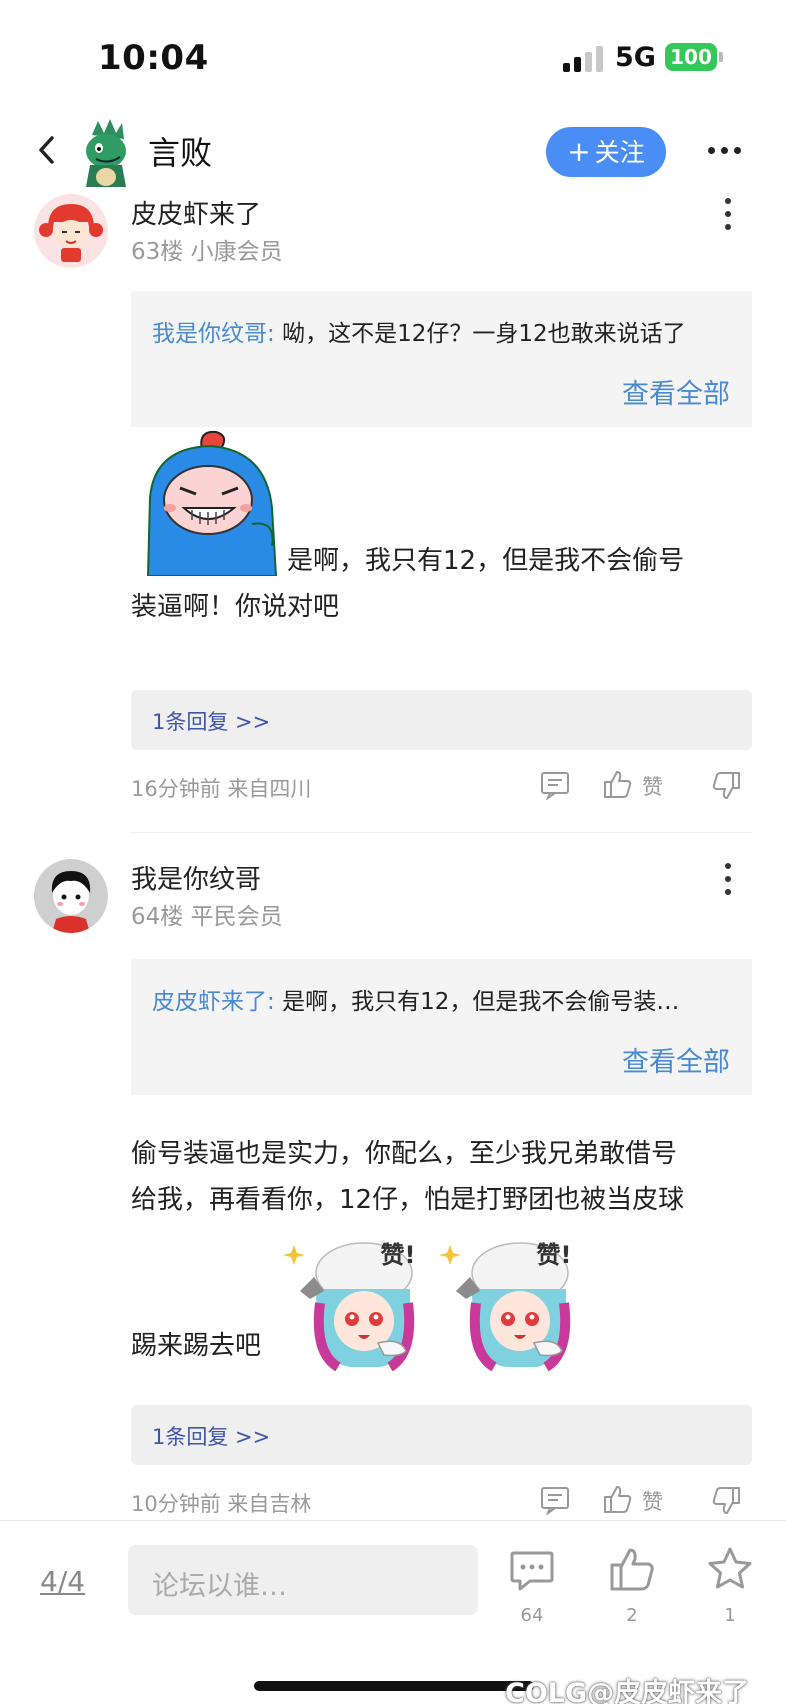  I want to click on floor-membership: 63楼 小康会员, so click(207, 252).